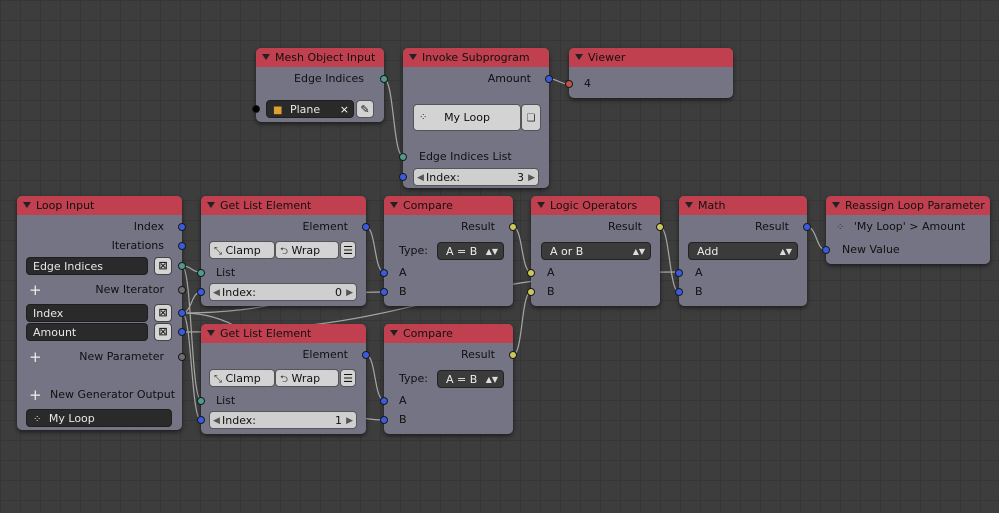 This screenshot has width=999, height=513. Describe the element at coordinates (163, 313) in the screenshot. I see `remove-parameter-index-button: ⊠` at that location.